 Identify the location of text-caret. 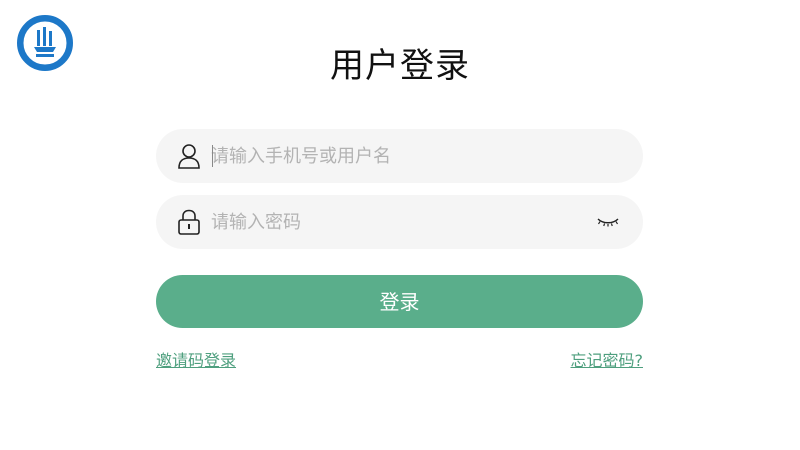
(212, 156).